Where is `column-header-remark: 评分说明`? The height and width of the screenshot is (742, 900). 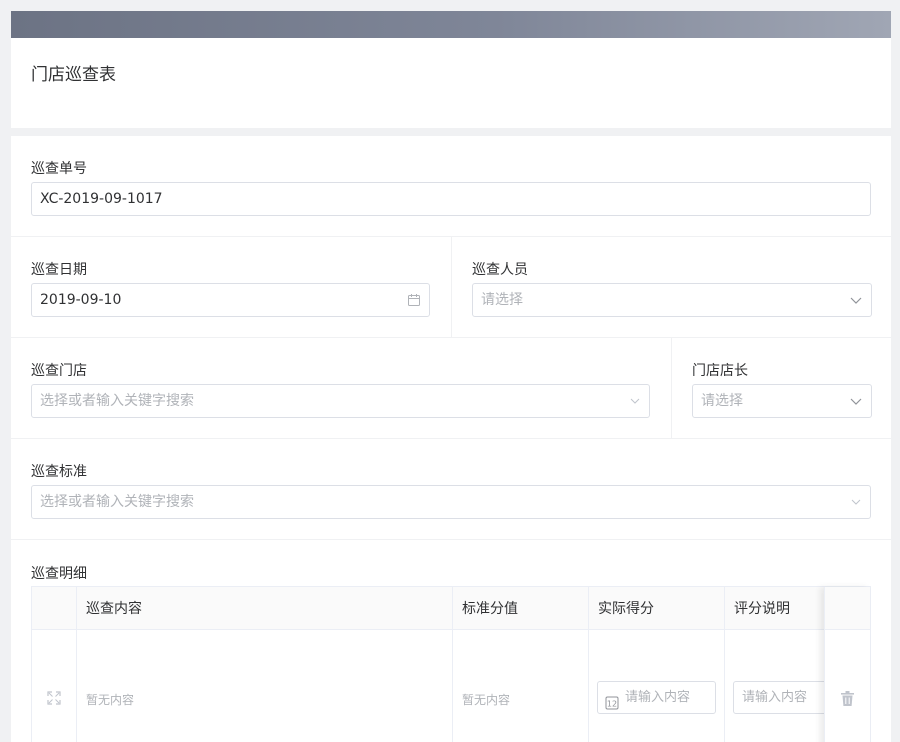 column-header-remark: 评分说明 is located at coordinates (780, 608).